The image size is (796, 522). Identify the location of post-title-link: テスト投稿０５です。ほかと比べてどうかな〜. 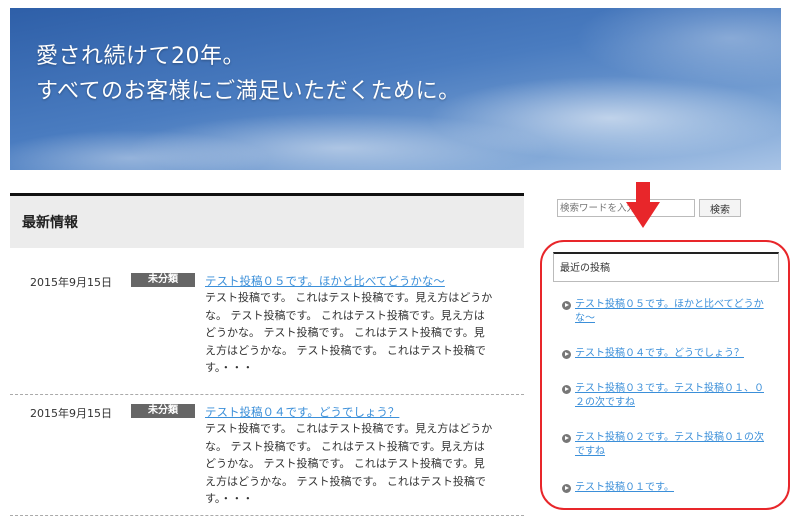
(325, 281).